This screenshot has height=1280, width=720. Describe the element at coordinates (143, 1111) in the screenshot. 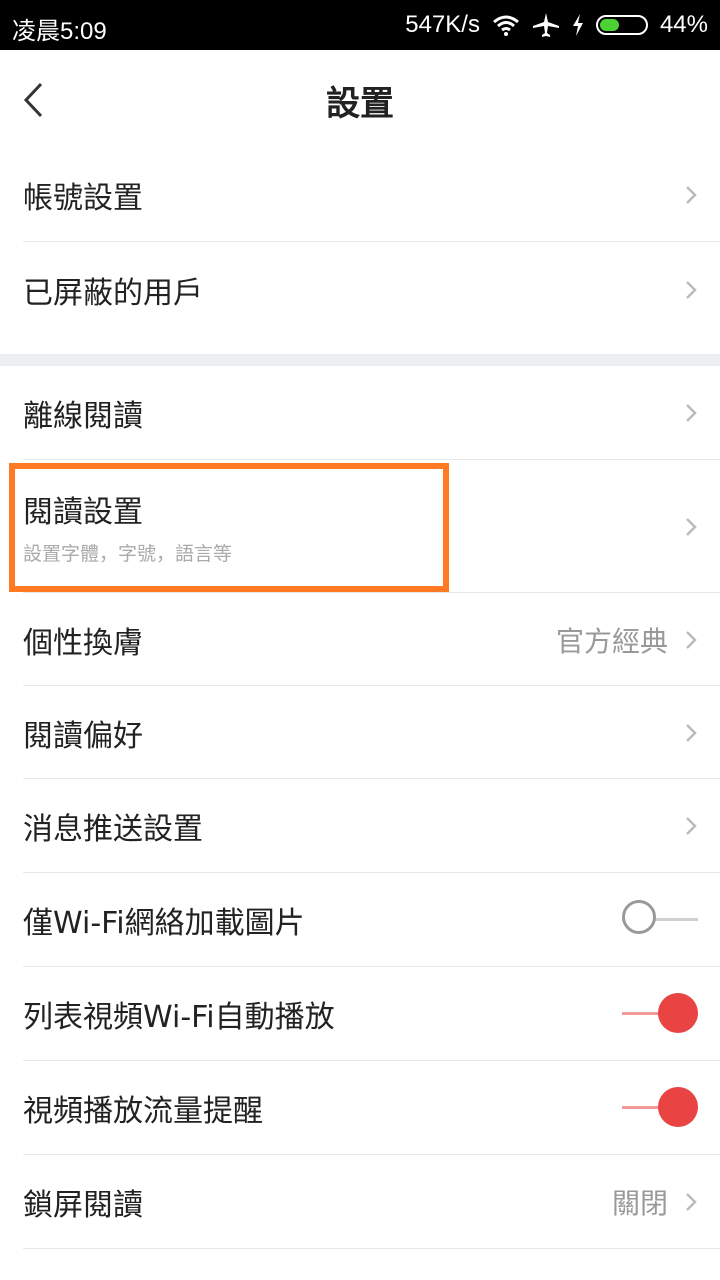

I see `item-label: 視頻播放流量提醒` at that location.